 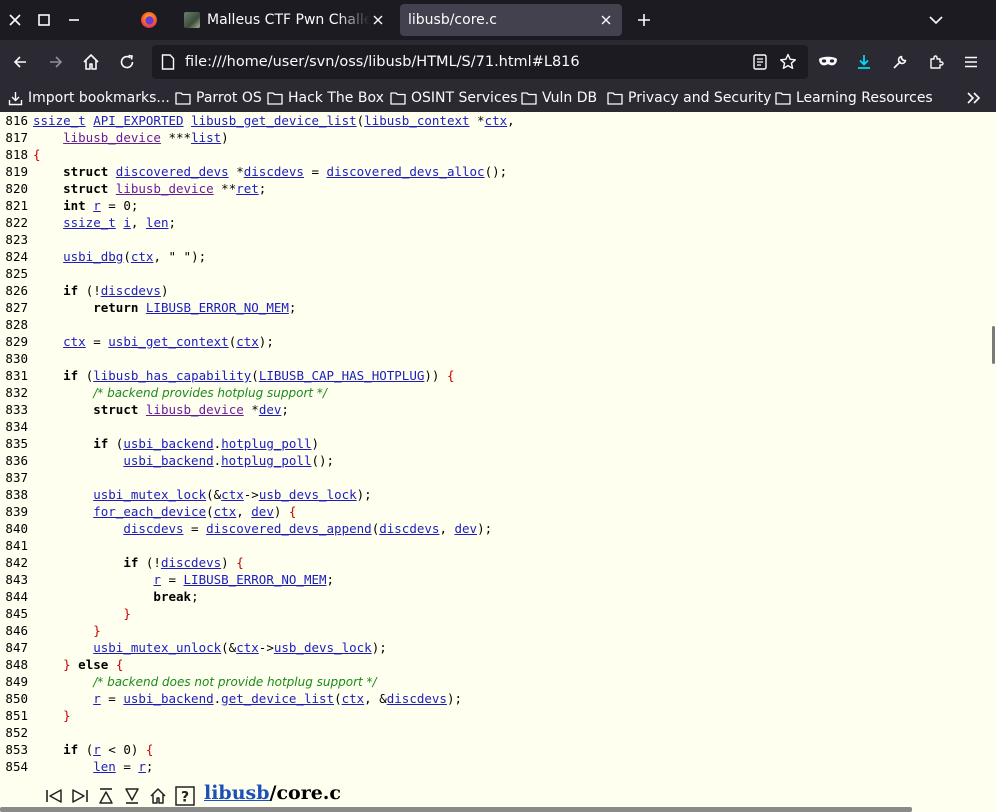 I want to click on identifier-link: usbi_mutex_lock, so click(x=149, y=494).